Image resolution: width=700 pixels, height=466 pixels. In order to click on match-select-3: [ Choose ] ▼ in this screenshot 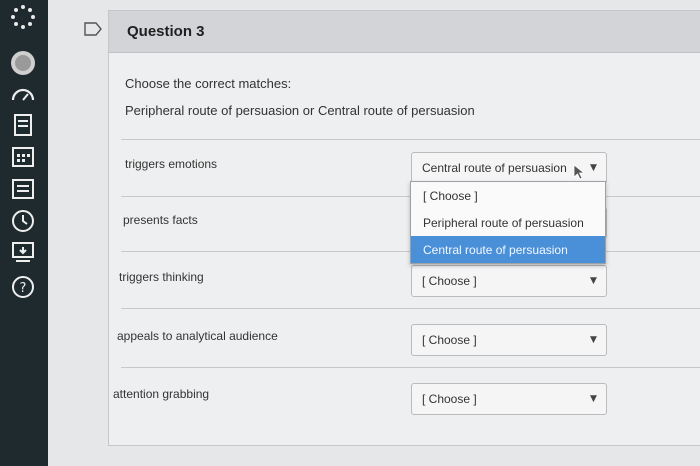, I will do `click(509, 281)`.